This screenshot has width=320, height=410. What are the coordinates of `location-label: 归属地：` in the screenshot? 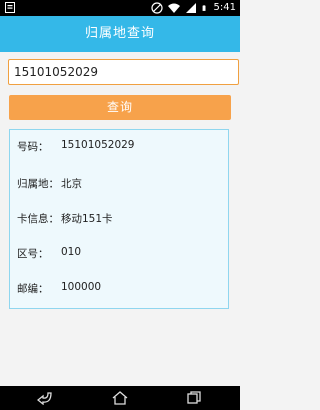 It's located at (38, 184).